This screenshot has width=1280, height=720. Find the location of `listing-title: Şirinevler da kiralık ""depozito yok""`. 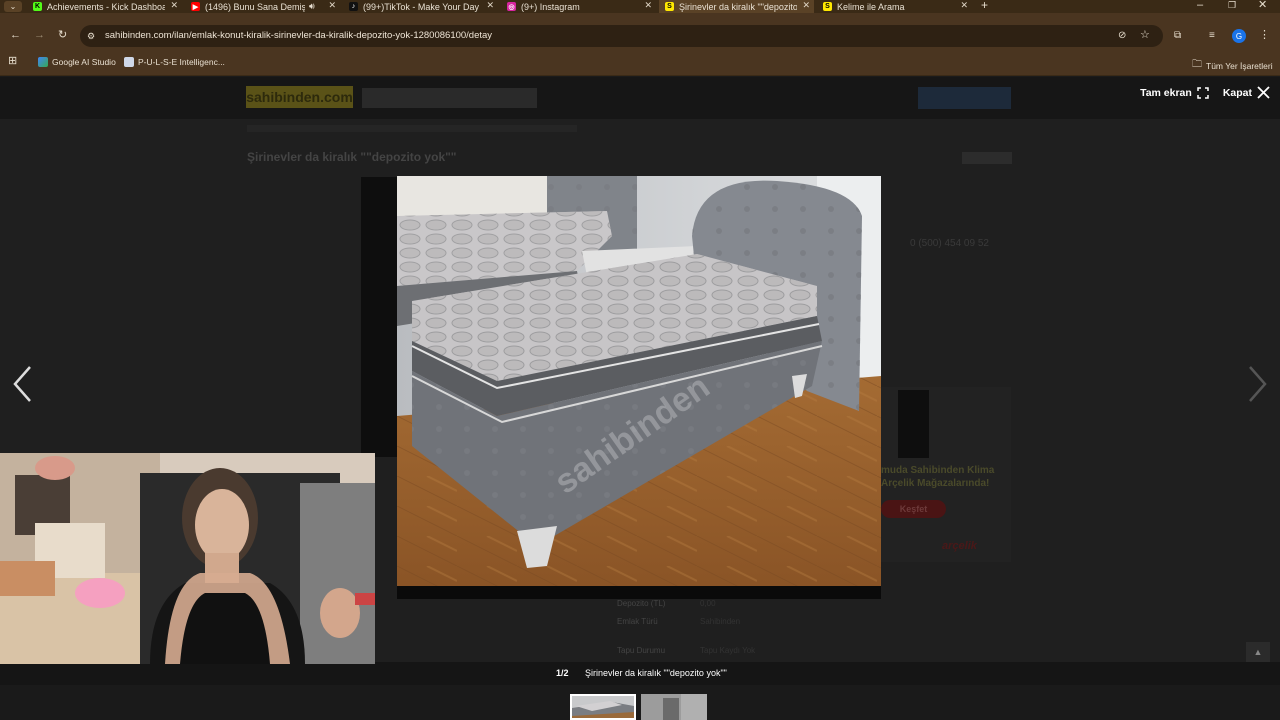

listing-title: Şirinevler da kiralık ""depozito yok"" is located at coordinates (352, 157).